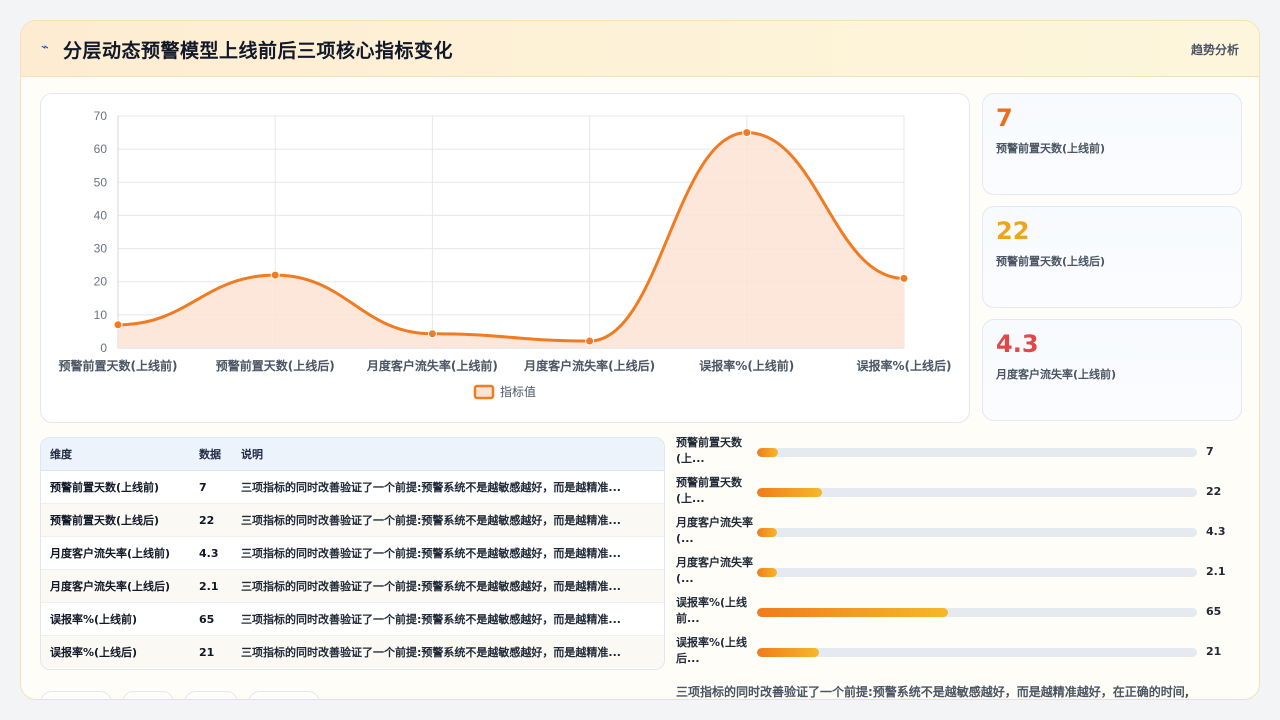 This screenshot has height=720, width=1280. I want to click on table-cell: 月度客户流失率(上线前), so click(115, 553).